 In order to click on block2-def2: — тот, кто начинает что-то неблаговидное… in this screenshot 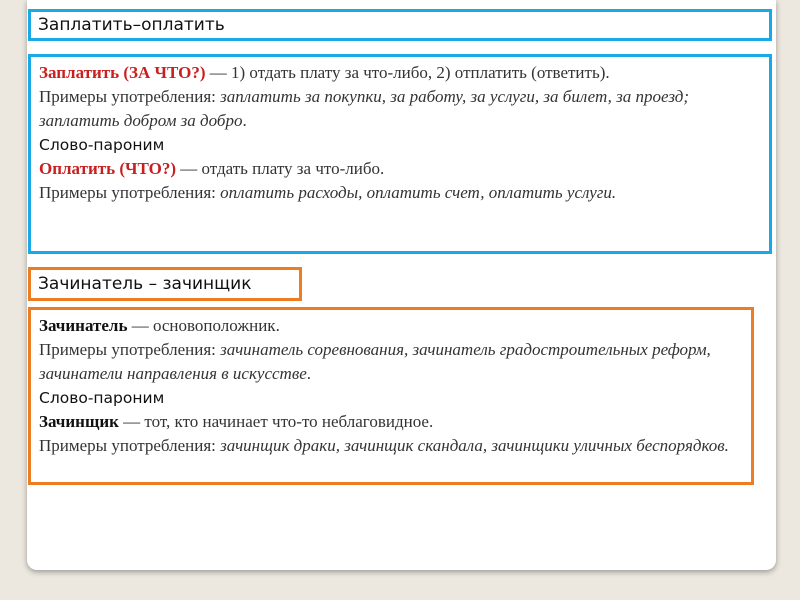, I will do `click(276, 421)`.